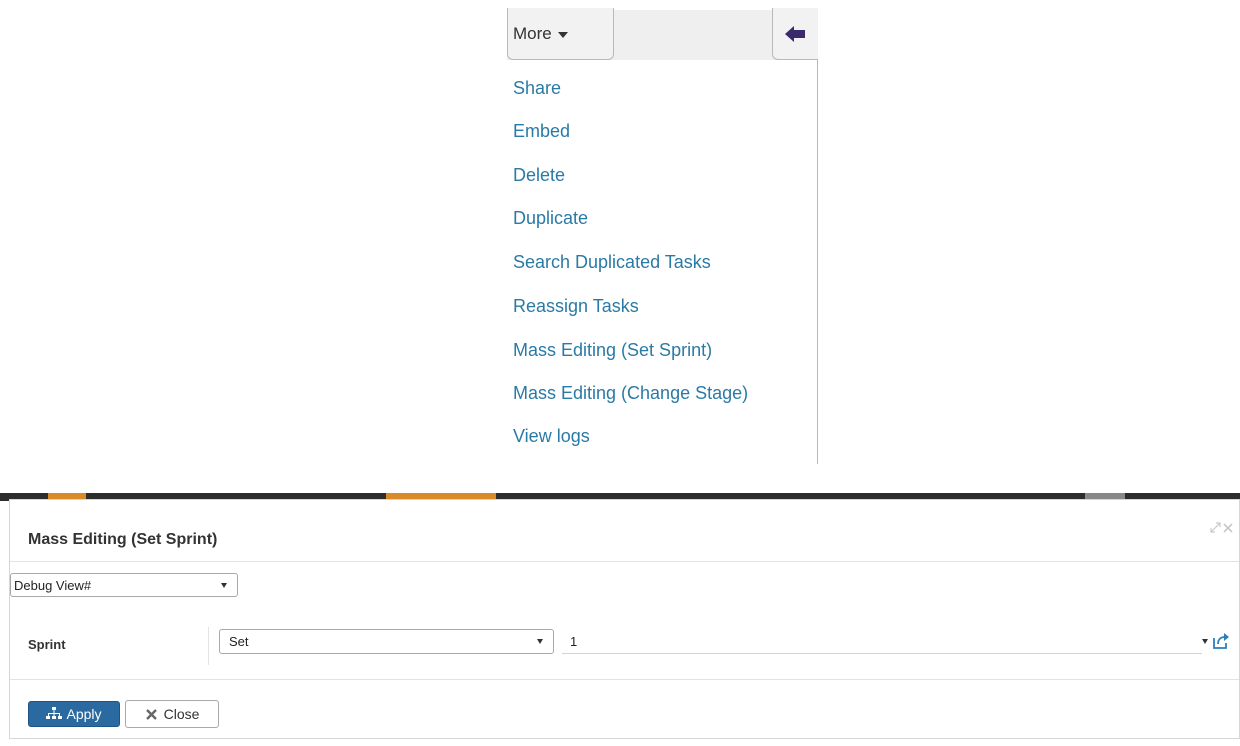 This screenshot has height=746, width=1240. I want to click on field-divider, so click(208, 646).